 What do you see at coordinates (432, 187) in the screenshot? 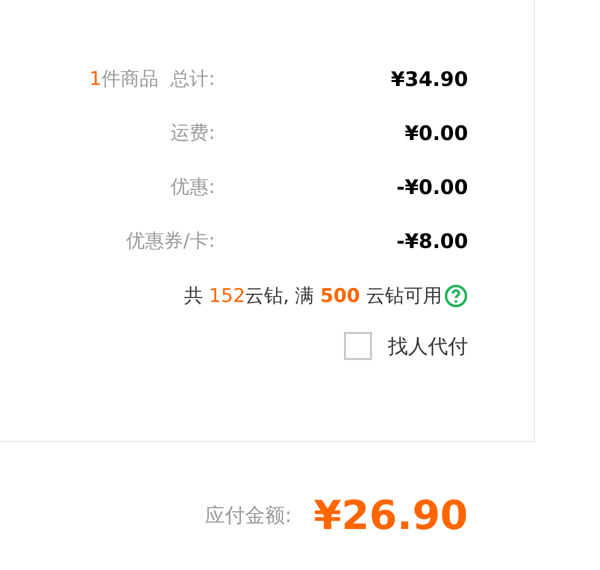
I see `summary-value: -¥0.00` at bounding box center [432, 187].